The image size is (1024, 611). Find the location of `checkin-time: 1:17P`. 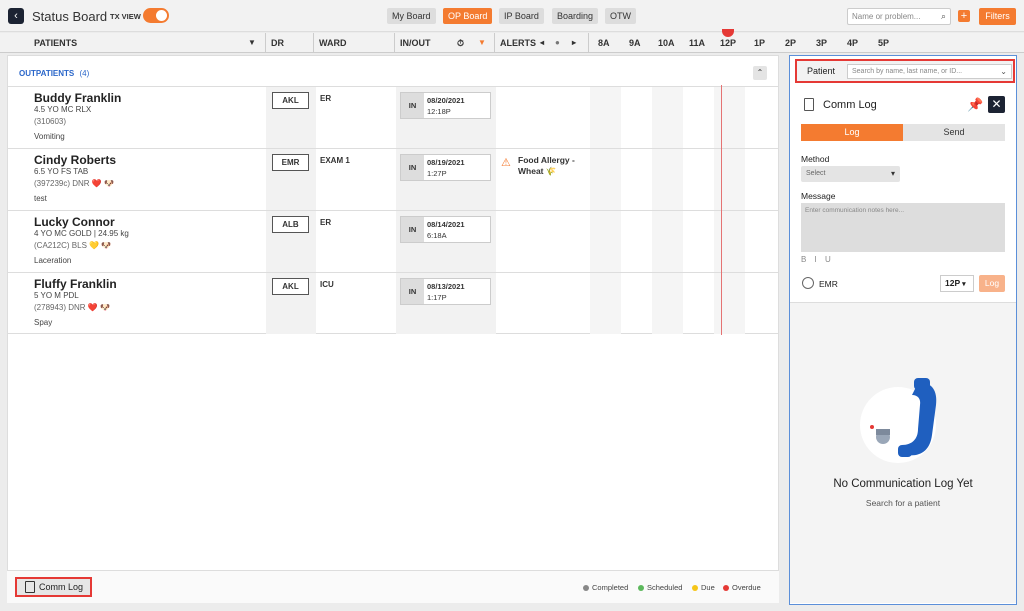

checkin-time: 1:17P is located at coordinates (437, 297).